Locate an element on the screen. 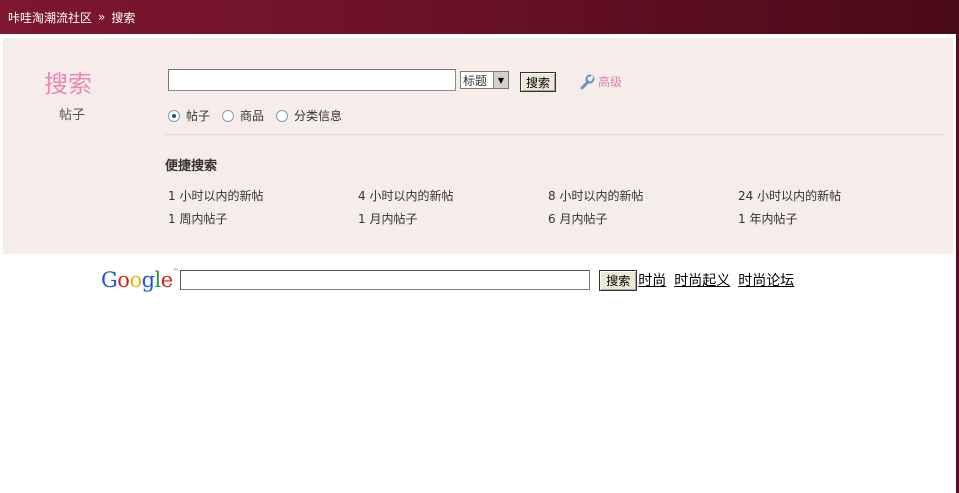 This screenshot has height=493, width=959. search-type-selected: 标题 is located at coordinates (475, 80).